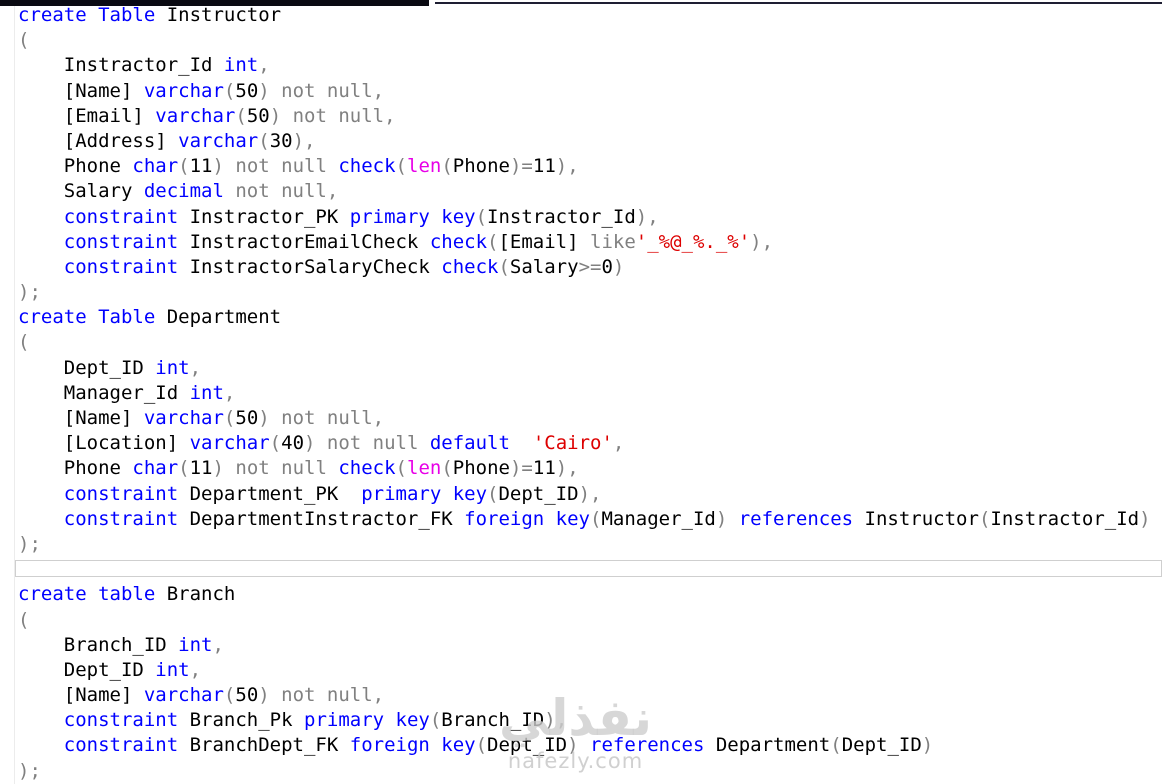 The image size is (1162, 784). What do you see at coordinates (218, 15) in the screenshot?
I see `code-token: Instructor` at bounding box center [218, 15].